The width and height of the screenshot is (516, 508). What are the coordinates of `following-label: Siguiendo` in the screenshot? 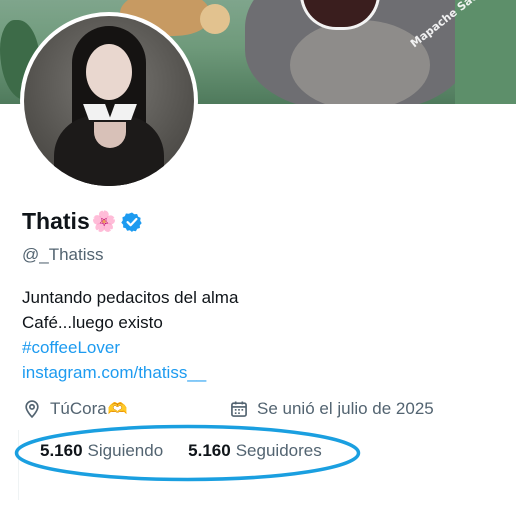 It's located at (125, 450).